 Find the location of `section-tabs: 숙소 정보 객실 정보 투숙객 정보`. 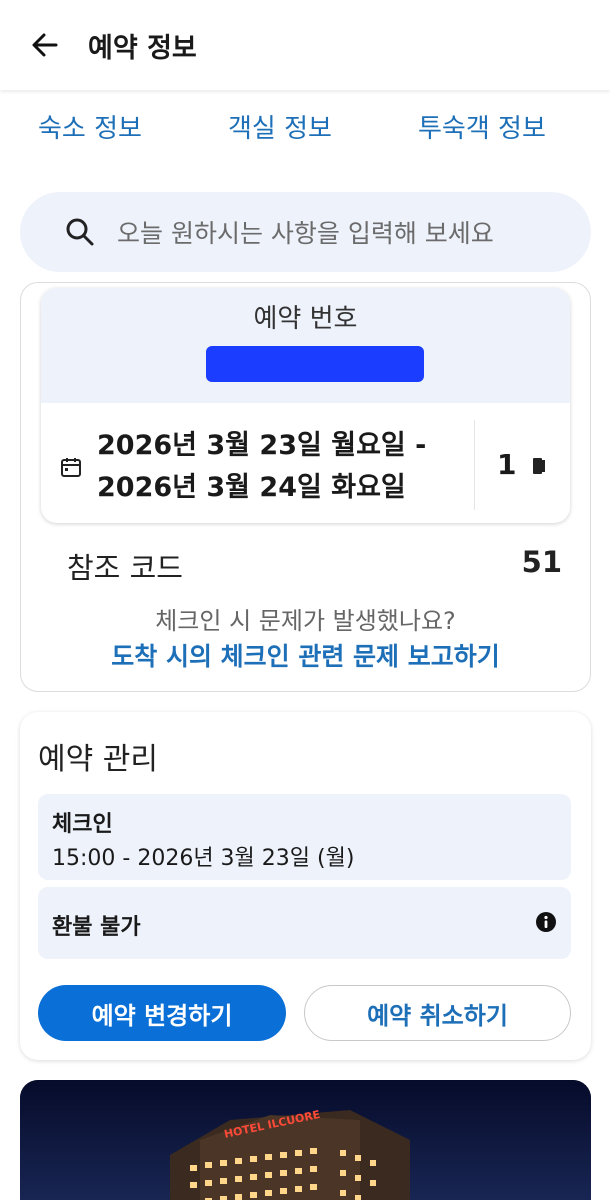

section-tabs: 숙소 정보 객실 정보 투숙객 정보 is located at coordinates (305, 134).